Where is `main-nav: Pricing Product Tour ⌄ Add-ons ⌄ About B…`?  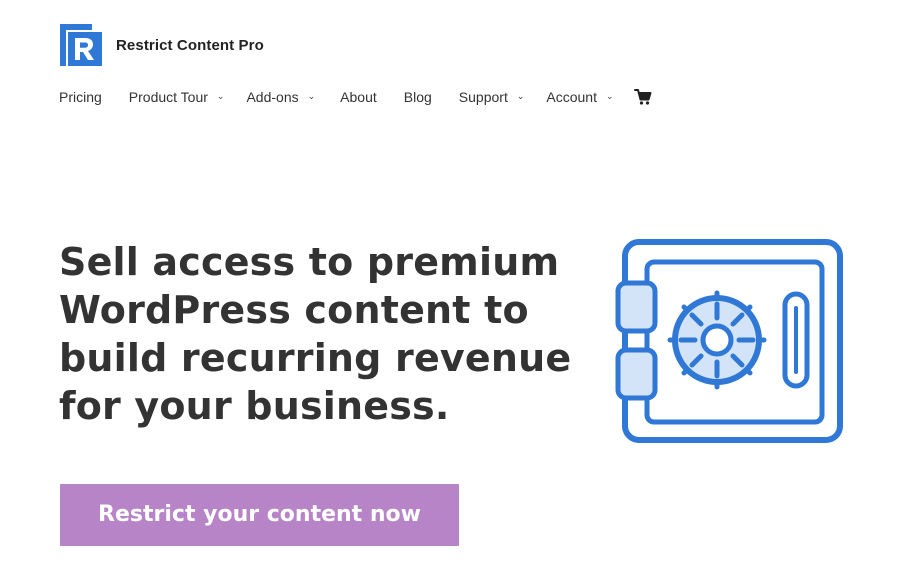 main-nav: Pricing Product Tour ⌄ Add-ons ⌄ About B… is located at coordinates (355, 97).